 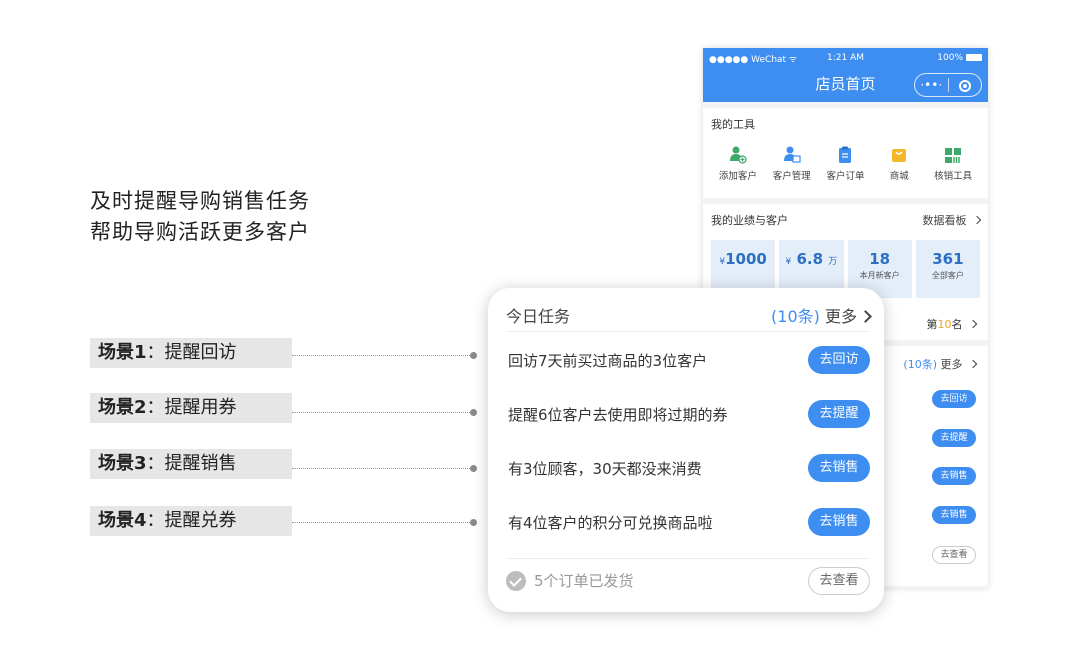 I want to click on scene-label-2: 场景2：提醒用券, so click(x=191, y=408).